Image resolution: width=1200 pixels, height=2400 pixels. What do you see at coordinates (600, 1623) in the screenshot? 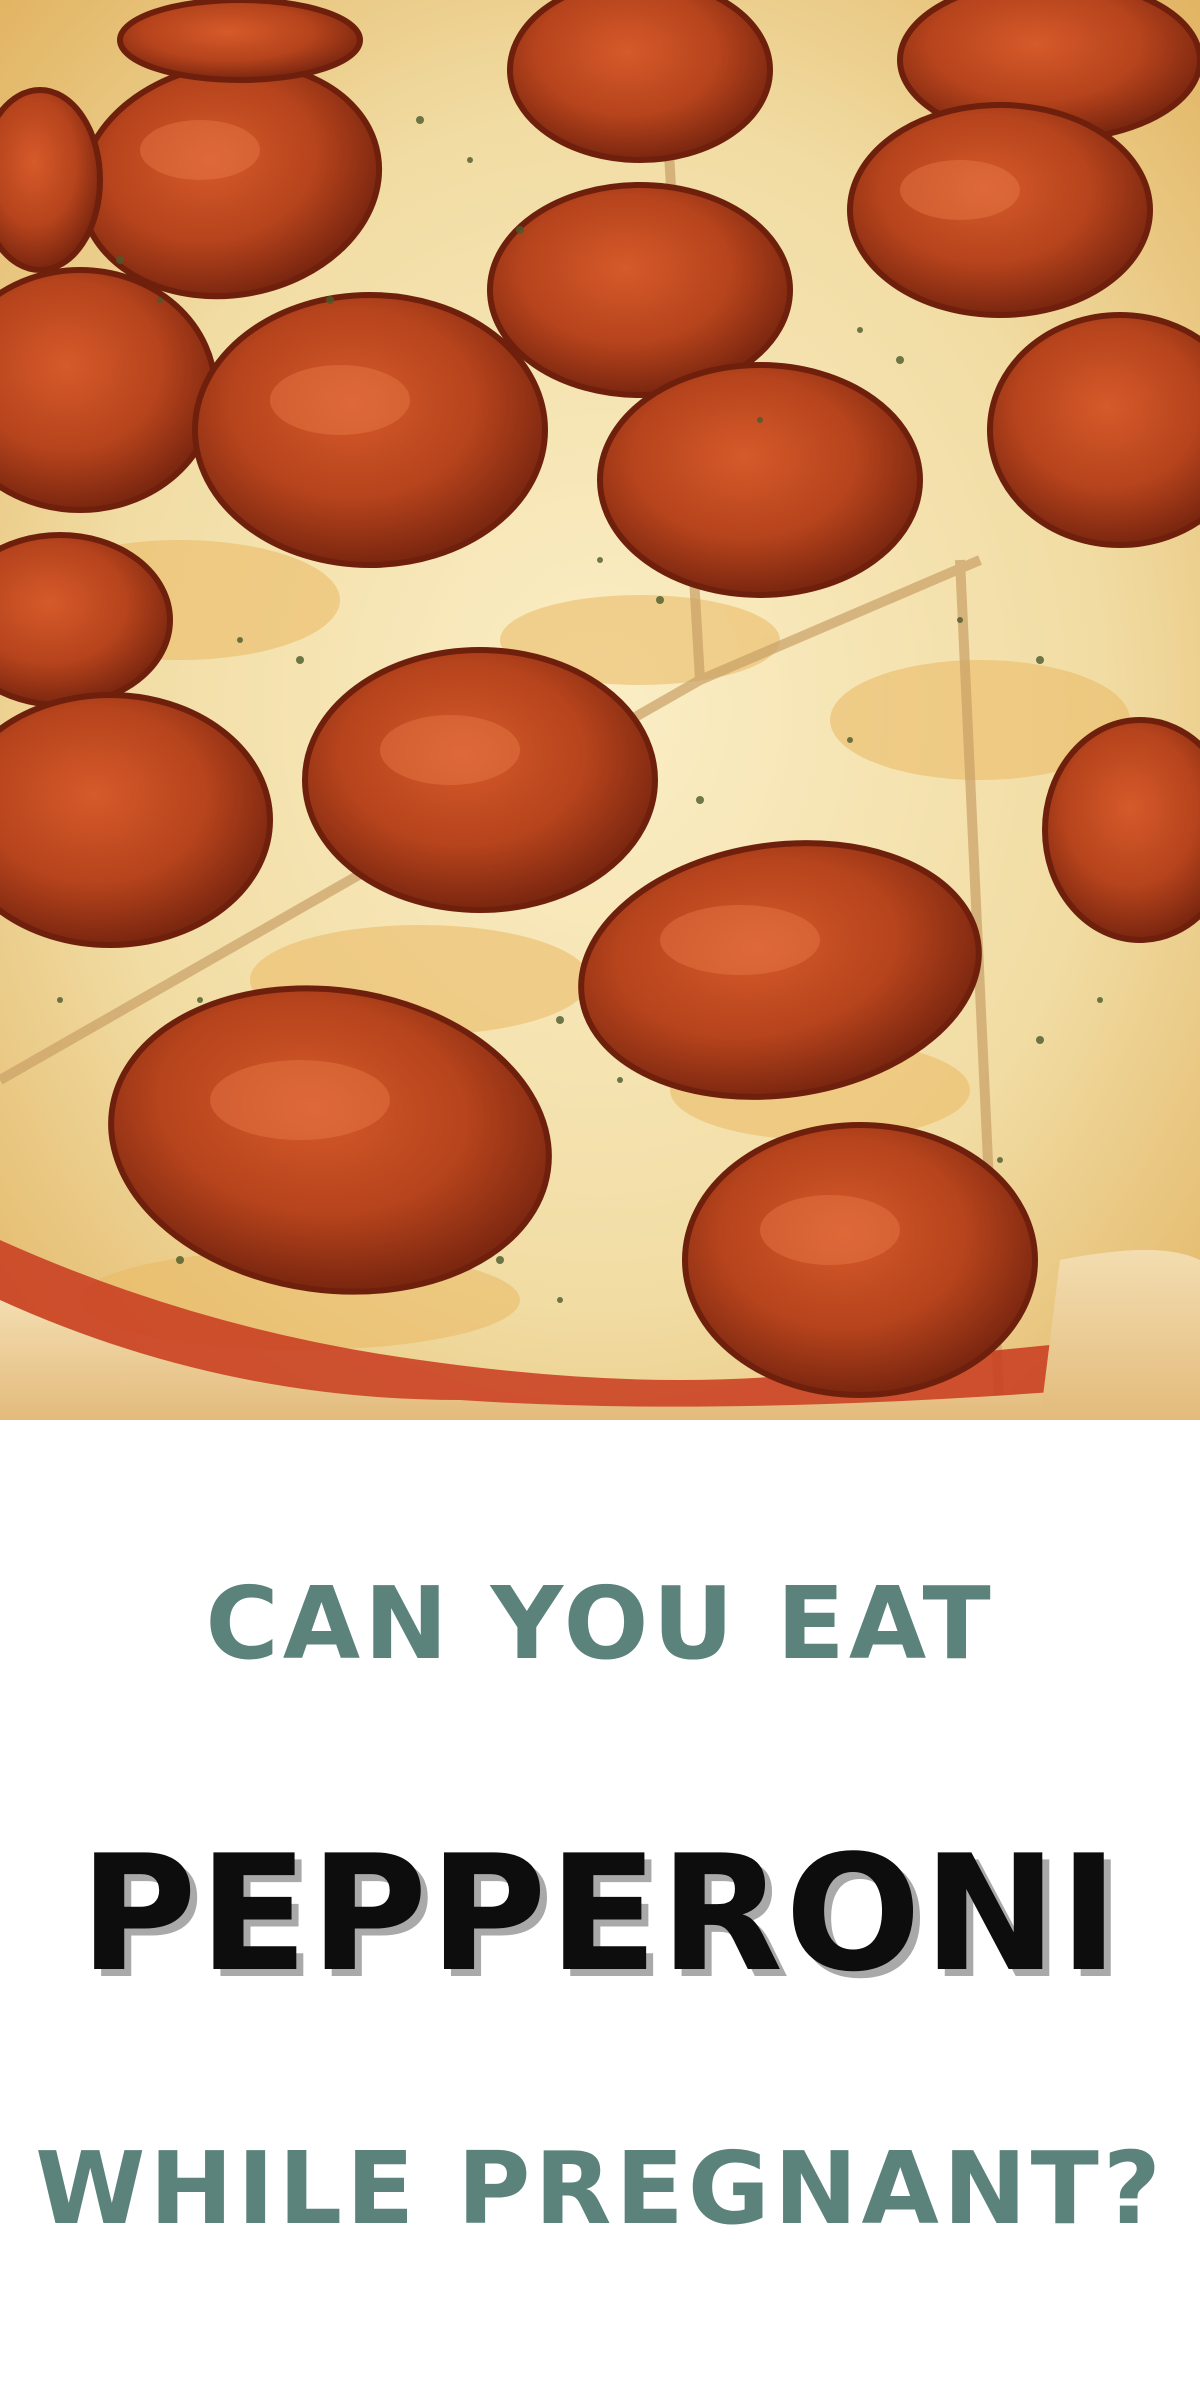
I see `headline-line-1: CAN YOU EAT` at bounding box center [600, 1623].